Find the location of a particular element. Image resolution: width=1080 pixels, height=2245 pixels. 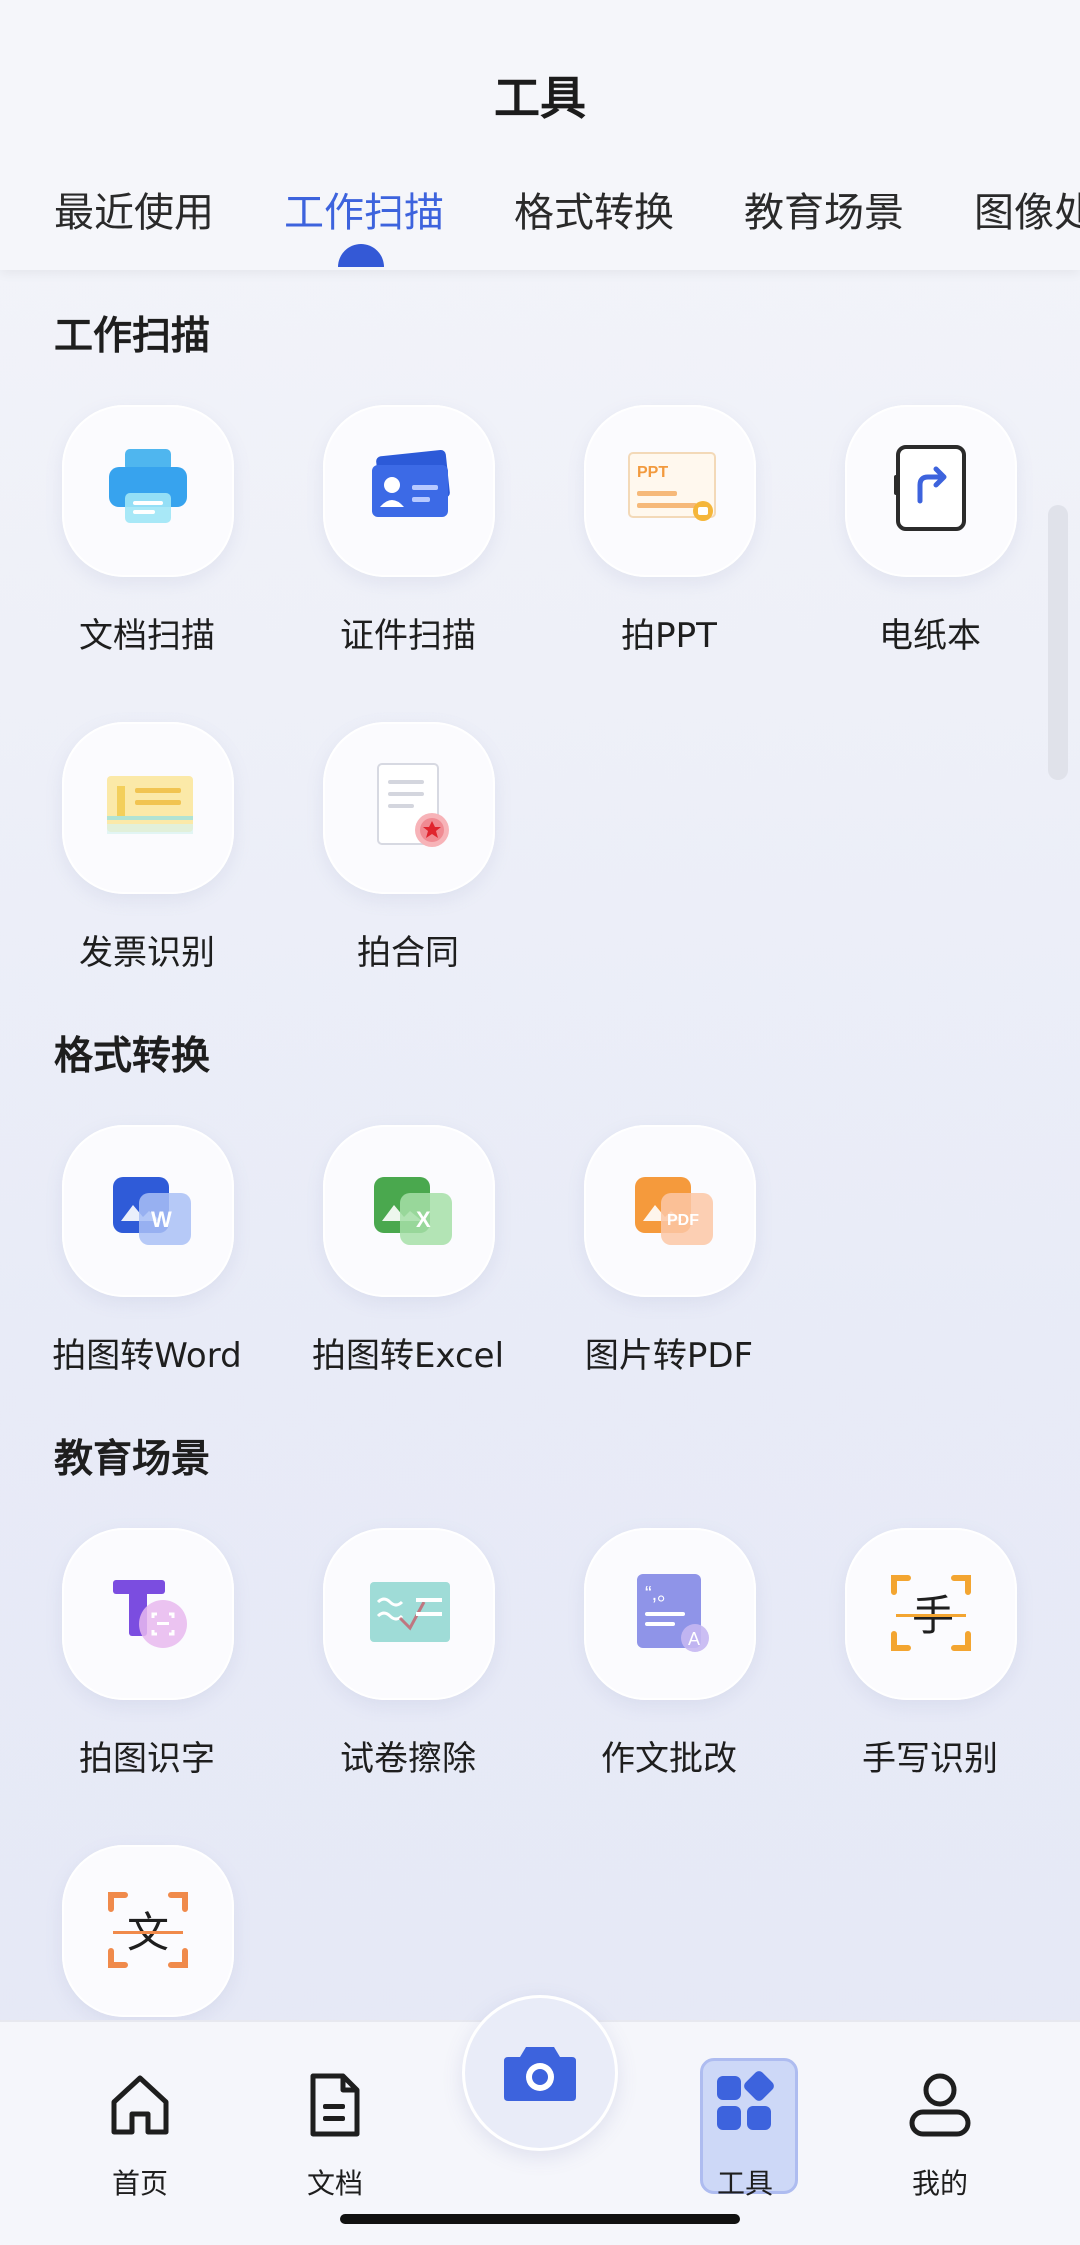

section-title-education: 教育场景 is located at coordinates (132, 1459).